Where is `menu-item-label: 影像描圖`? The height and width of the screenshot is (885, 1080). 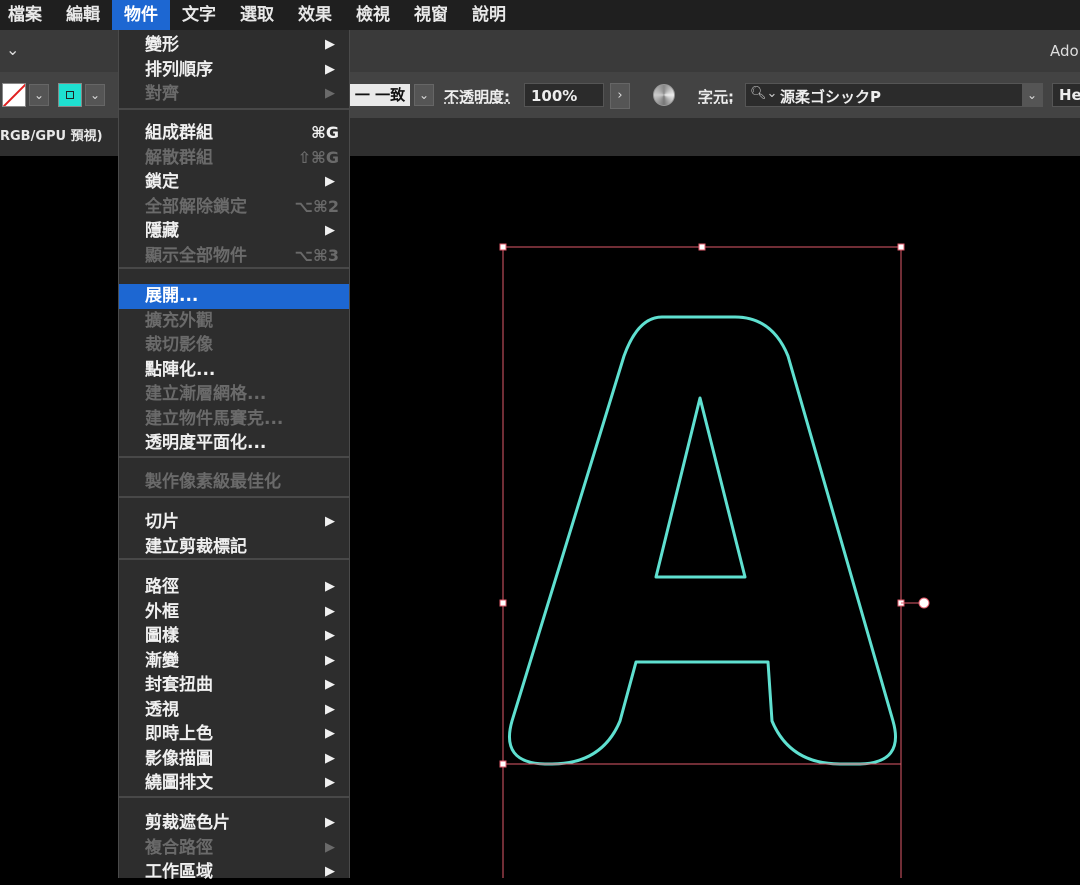
menu-item-label: 影像描圖 is located at coordinates (179, 758).